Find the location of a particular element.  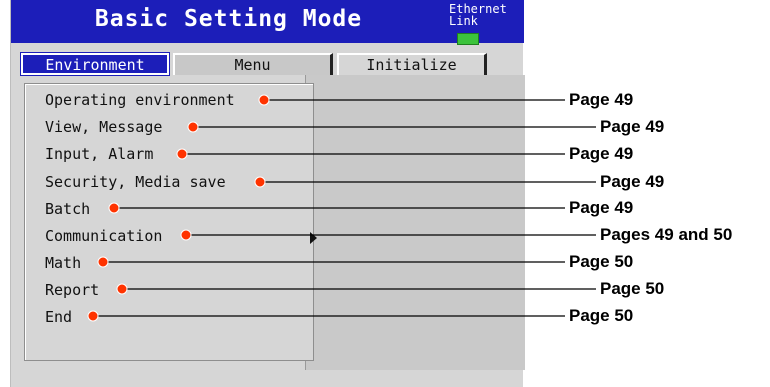

page-ref-view-message: Page 49 is located at coordinates (632, 126).